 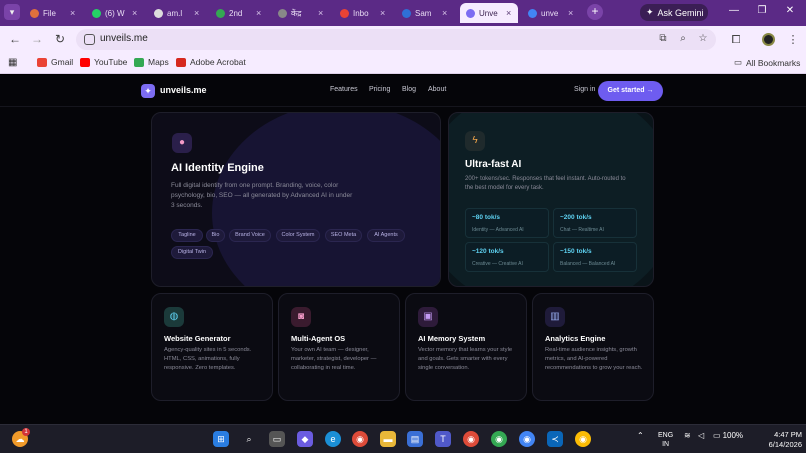 What do you see at coordinates (793, 40) in the screenshot?
I see `menu-kebab-icon: ⋮` at bounding box center [793, 40].